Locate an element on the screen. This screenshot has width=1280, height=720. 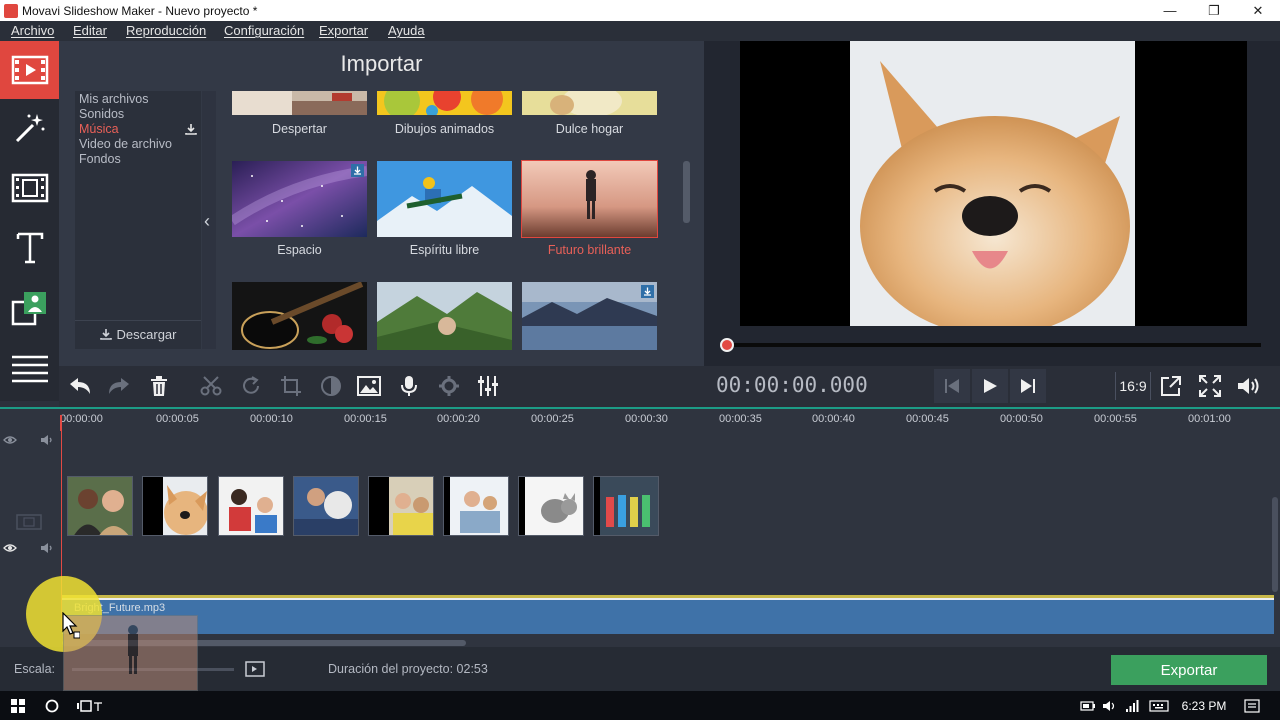
category-sonidos: Sonidos is located at coordinates (101, 114).